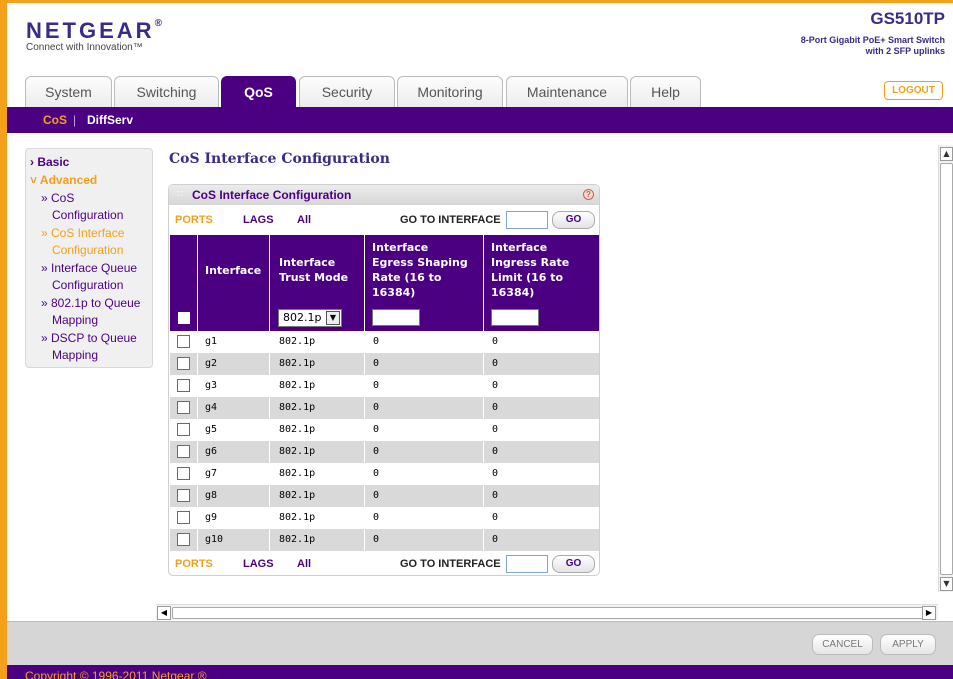  I want to click on copyright-text: Copyright © 1996-2011 Netgear ®, so click(116, 674).